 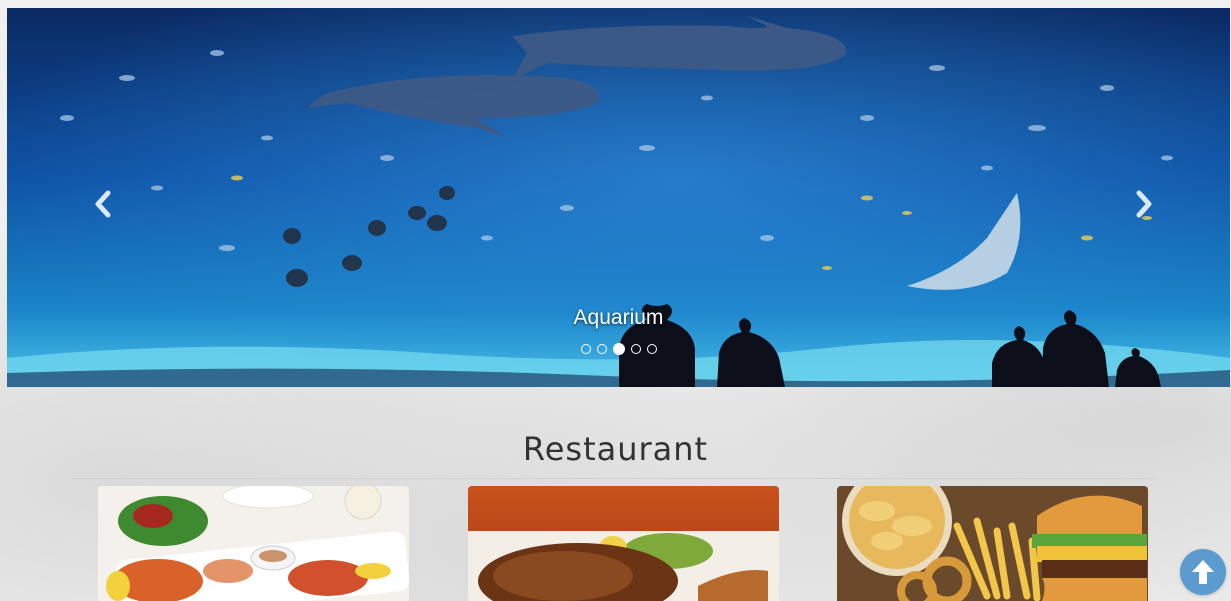 I want to click on carousel-next-button, so click(x=1144, y=204).